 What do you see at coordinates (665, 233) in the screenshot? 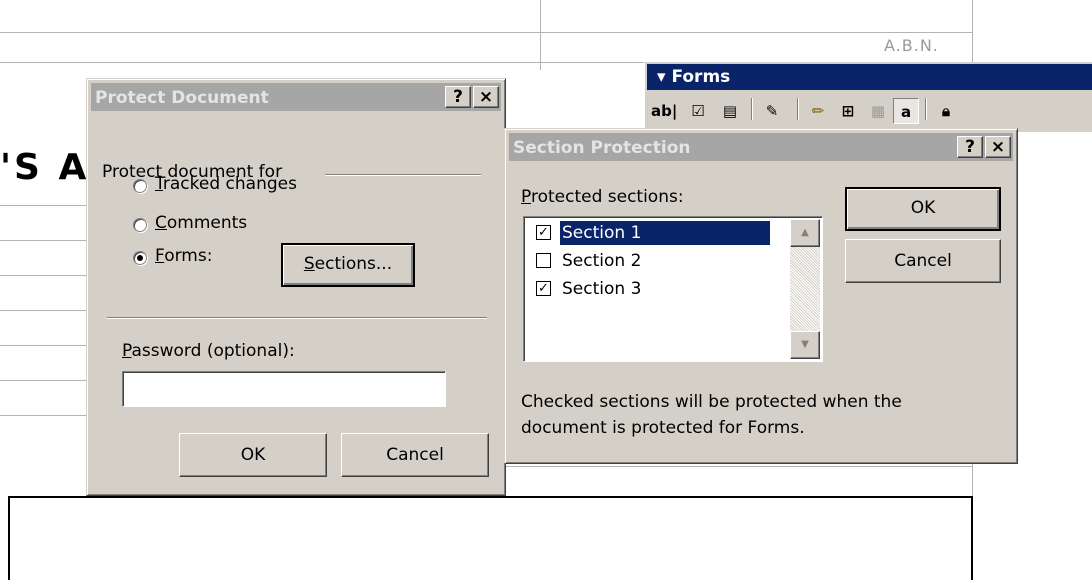
I see `section-1-label: Section 1` at bounding box center [665, 233].